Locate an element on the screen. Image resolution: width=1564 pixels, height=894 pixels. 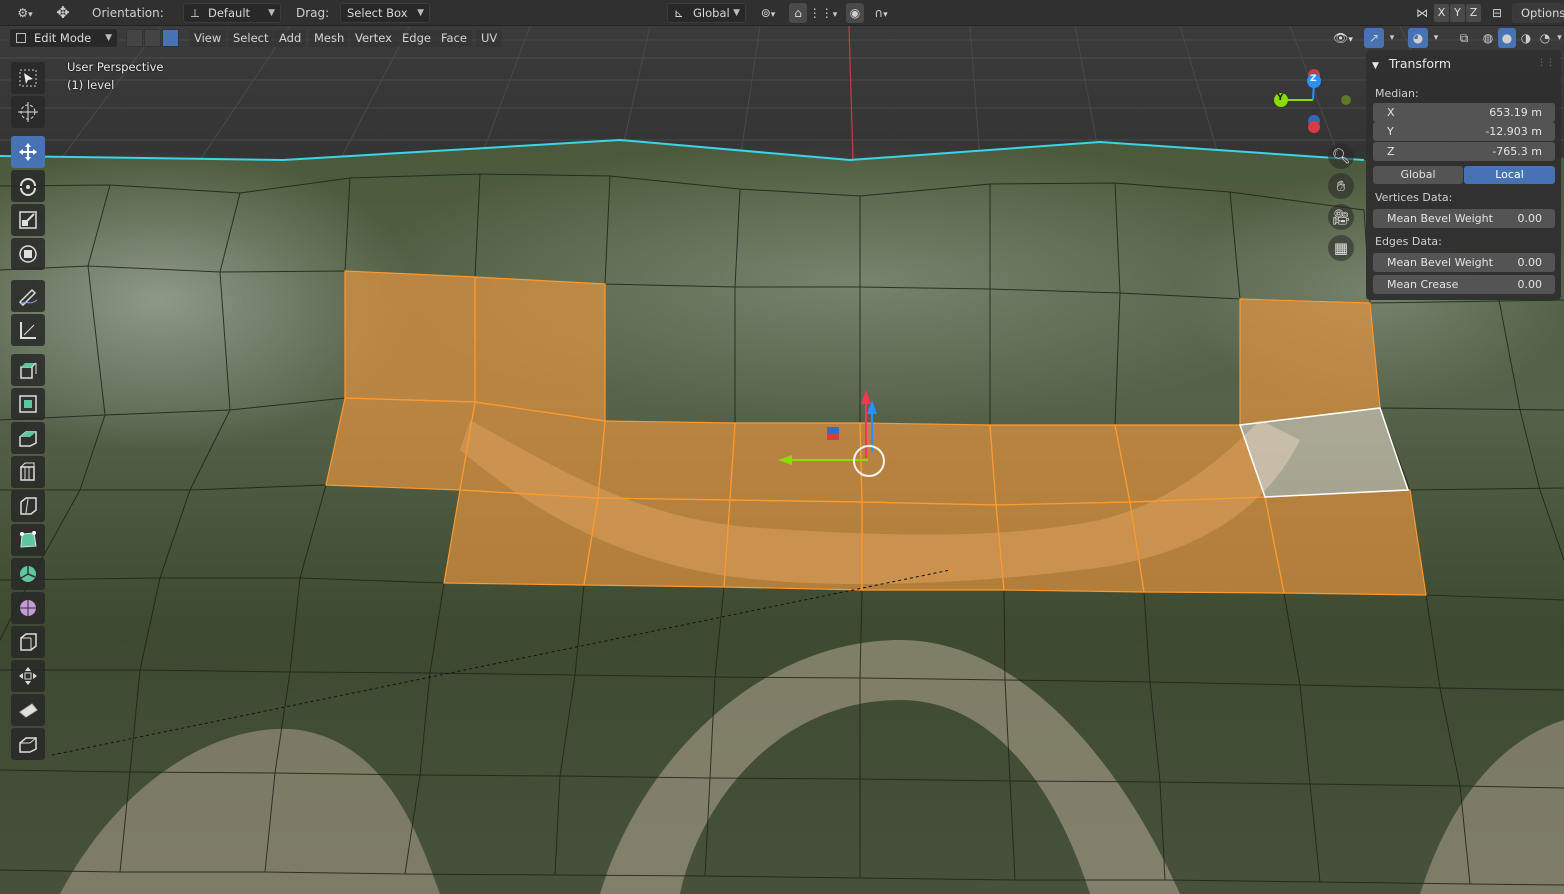
measure-ruler-icon is located at coordinates (28, 330).